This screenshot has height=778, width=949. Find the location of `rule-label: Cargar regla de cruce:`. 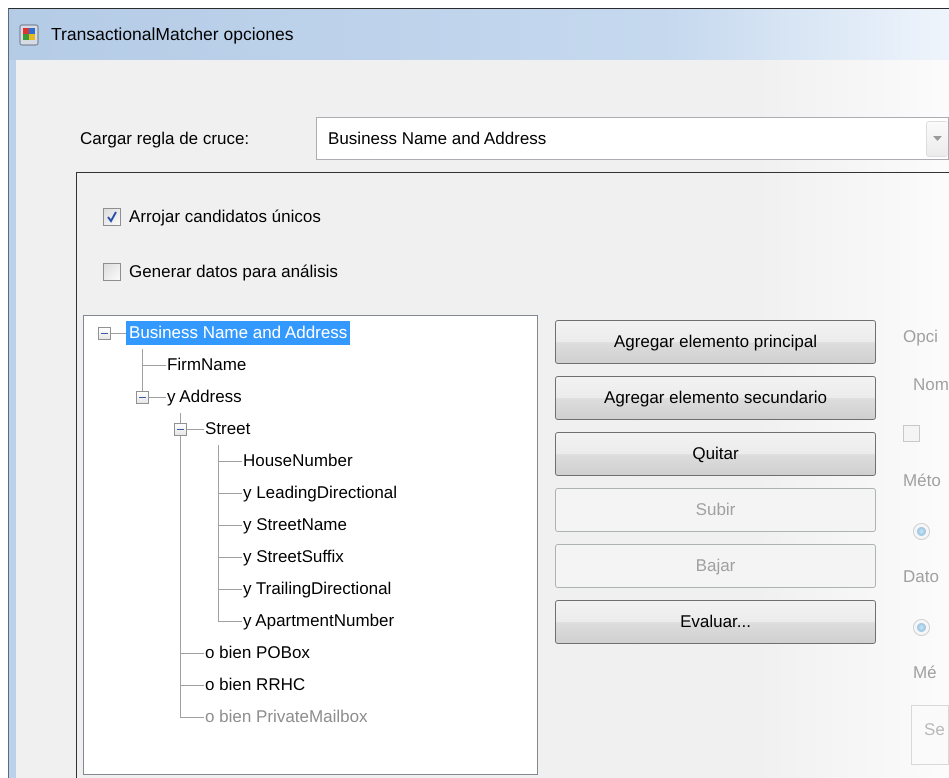

rule-label: Cargar regla de cruce: is located at coordinates (165, 138).